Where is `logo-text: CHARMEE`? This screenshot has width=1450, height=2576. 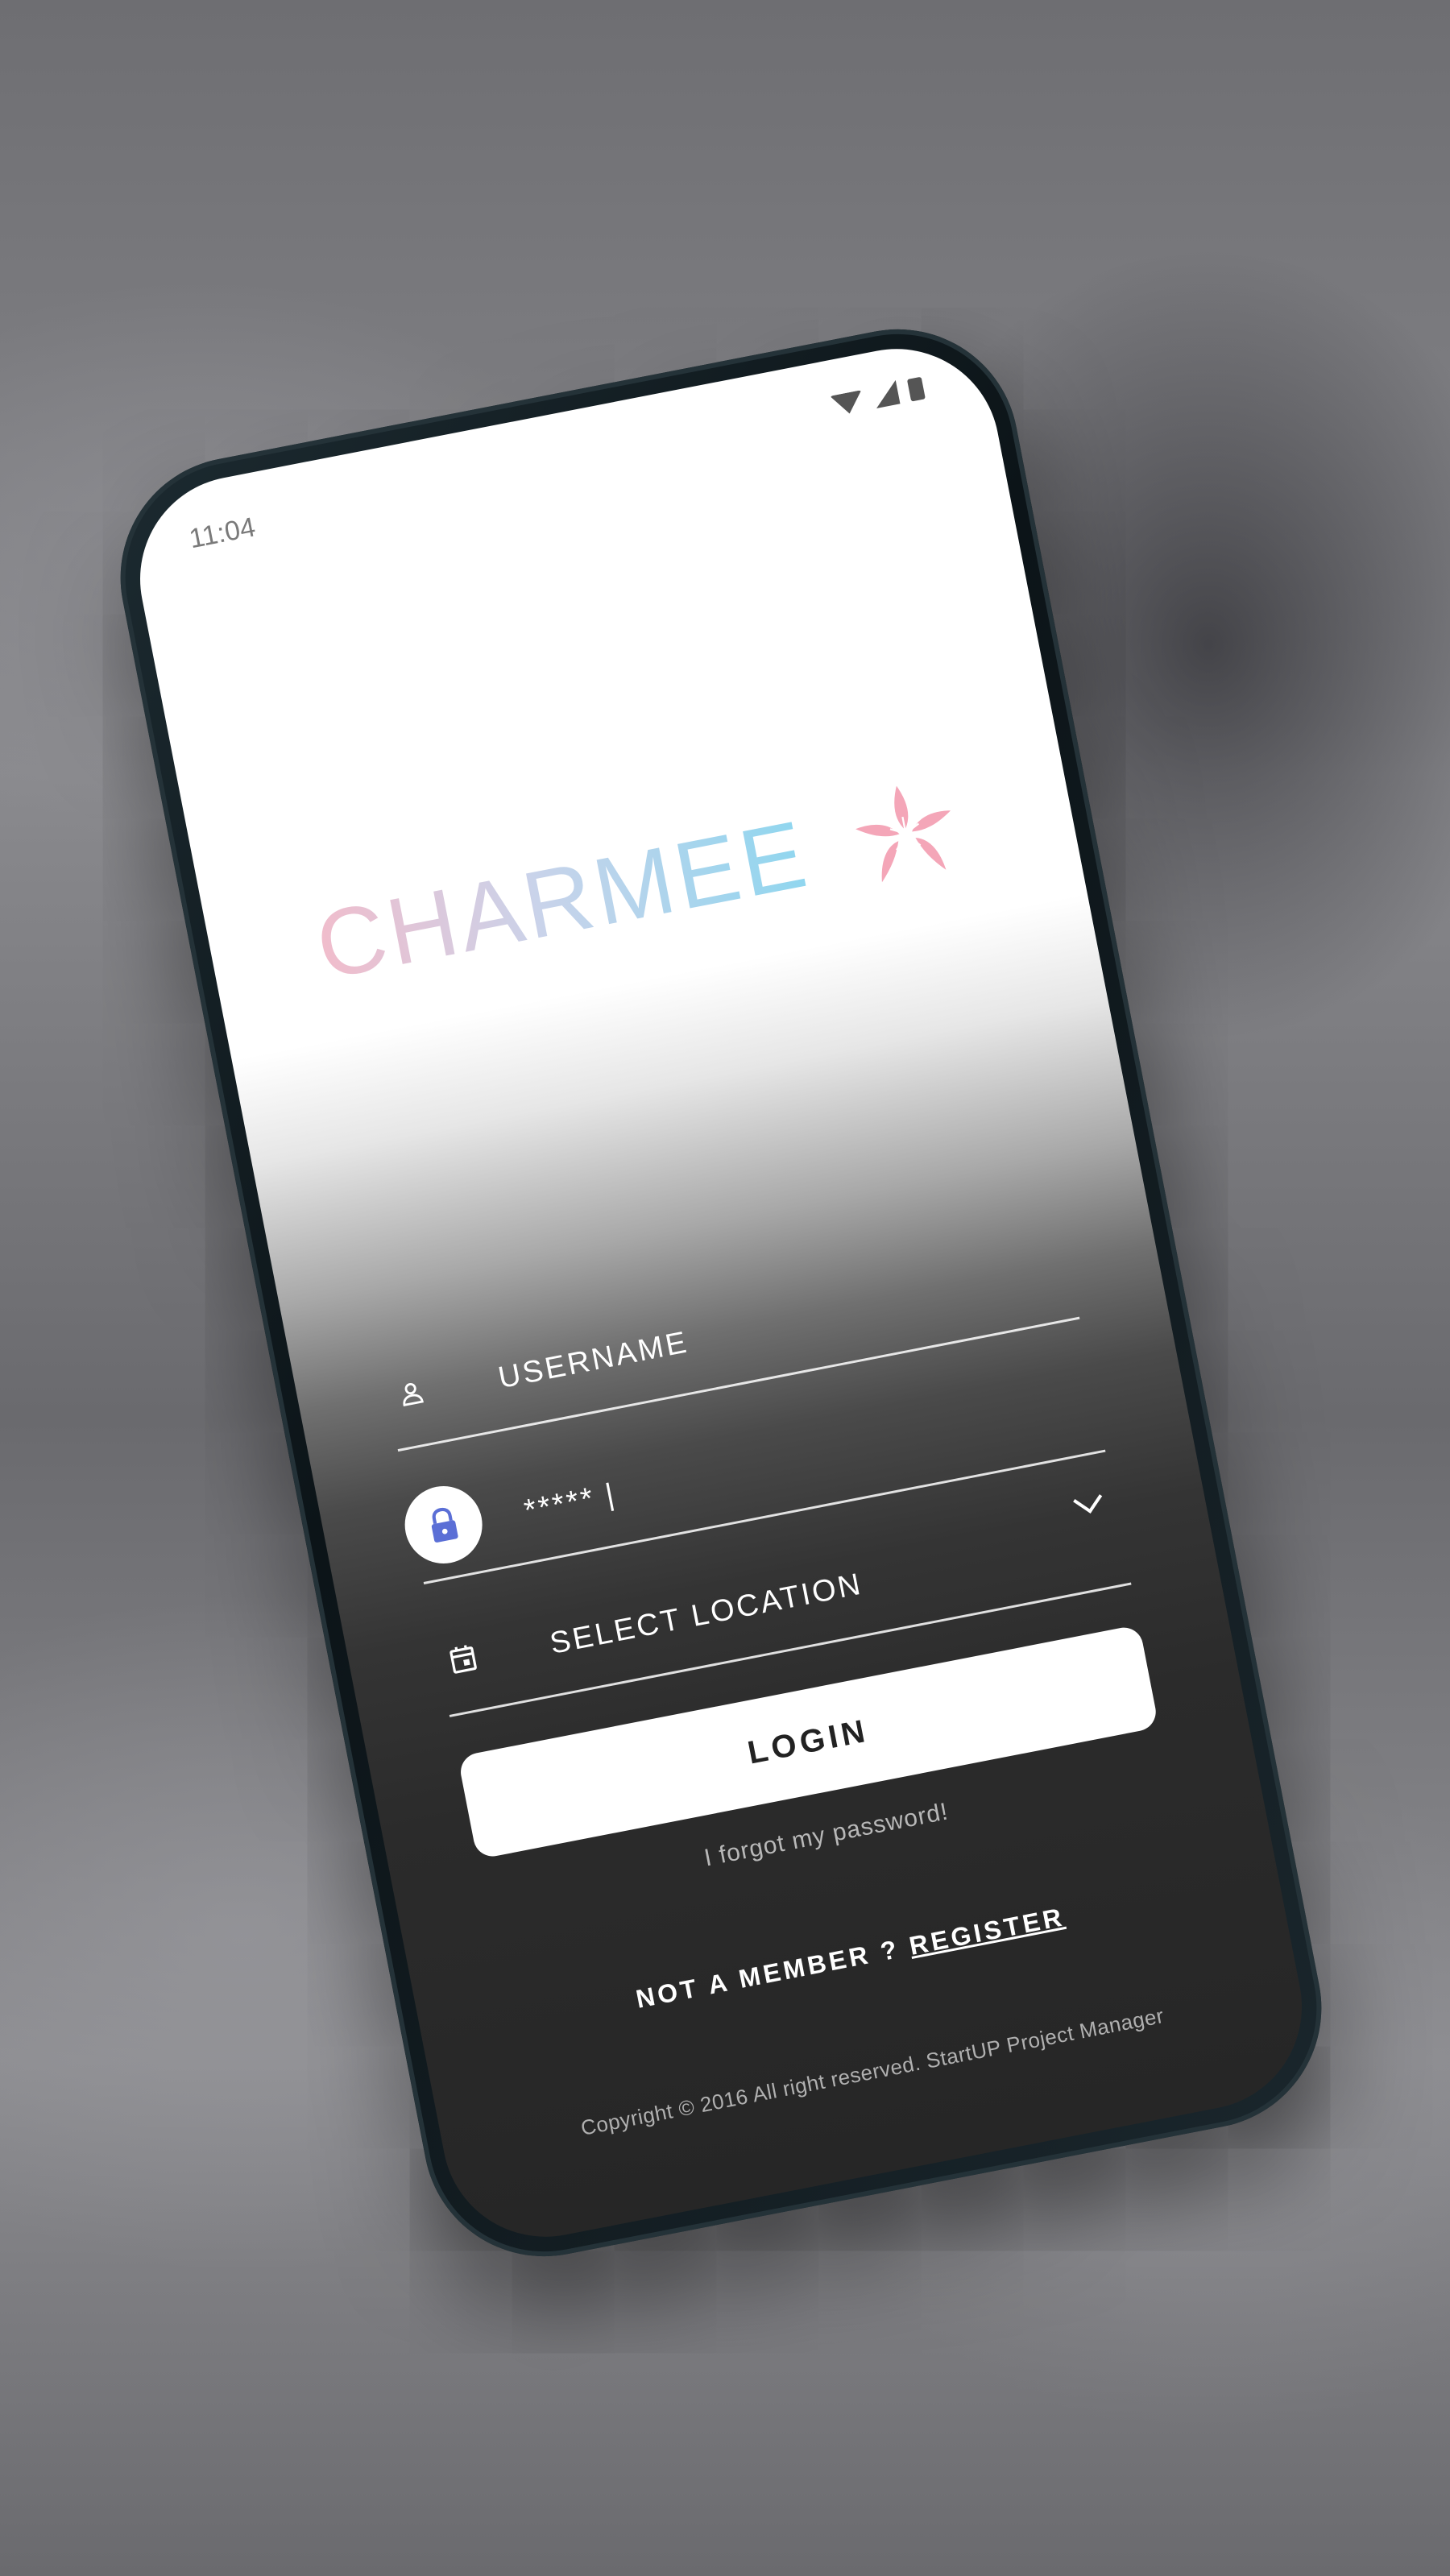 logo-text: CHARMEE is located at coordinates (563, 900).